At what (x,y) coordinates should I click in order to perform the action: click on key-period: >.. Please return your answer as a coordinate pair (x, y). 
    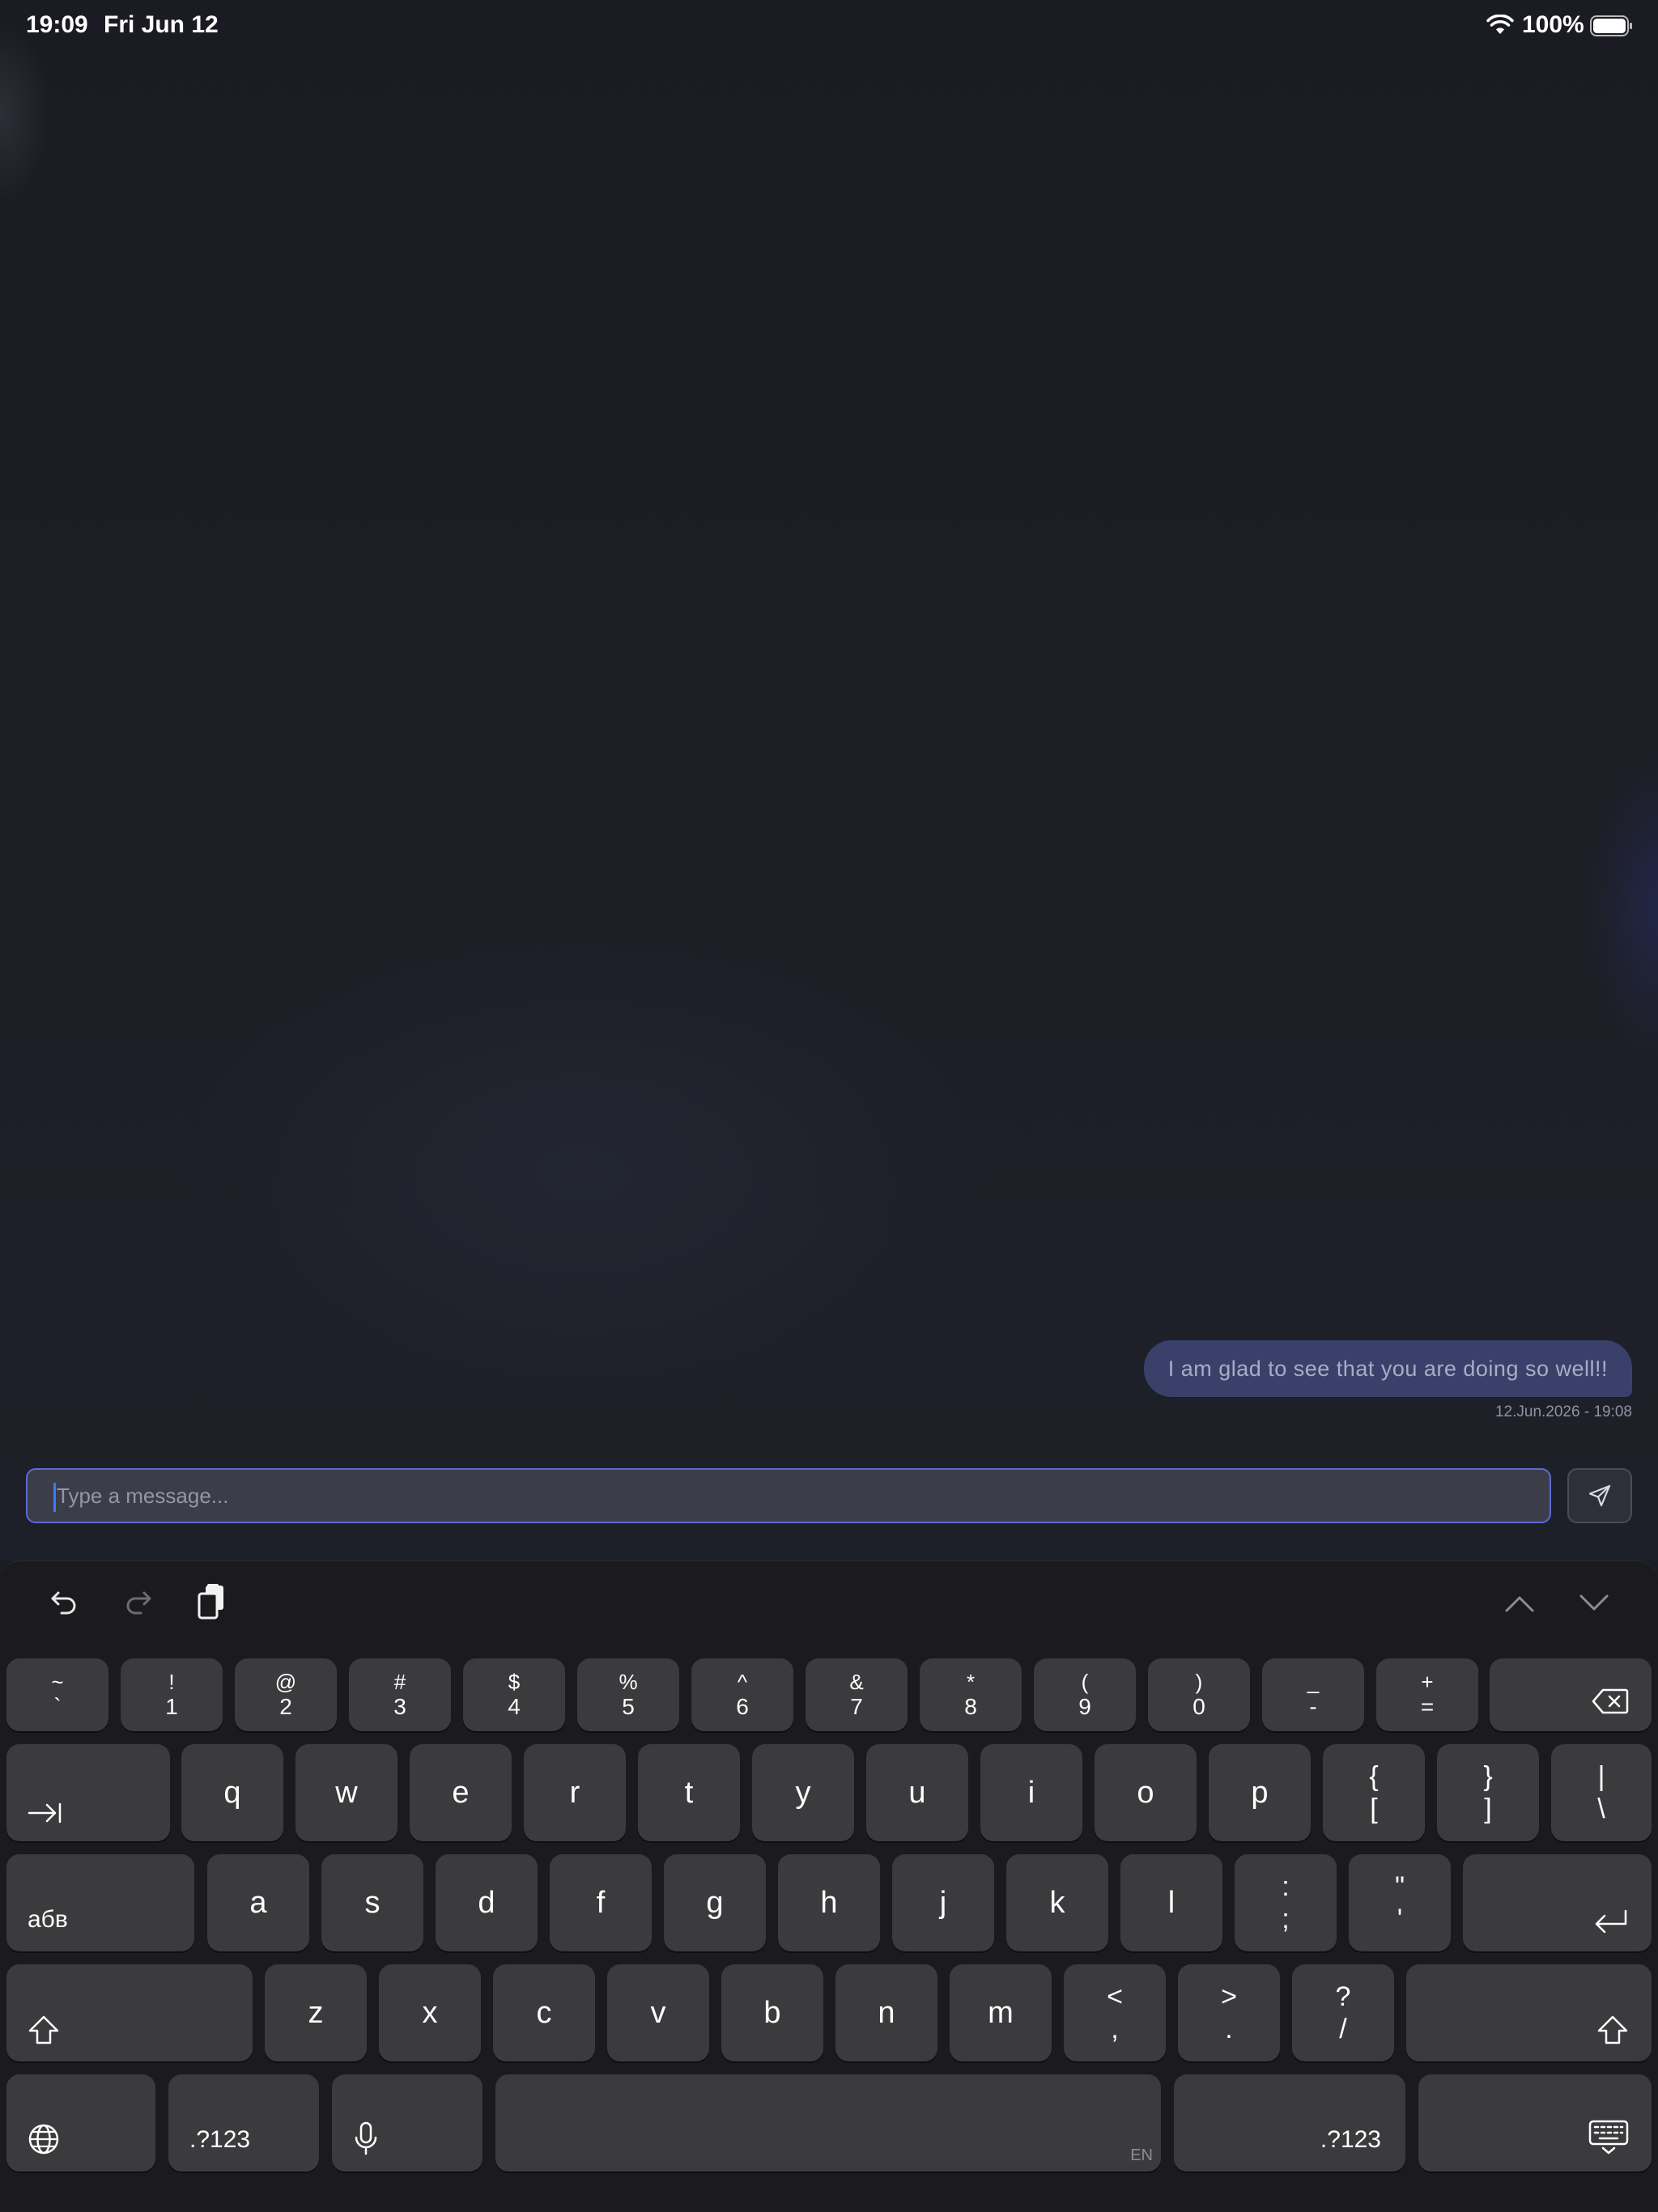
    Looking at the image, I should click on (1229, 2012).